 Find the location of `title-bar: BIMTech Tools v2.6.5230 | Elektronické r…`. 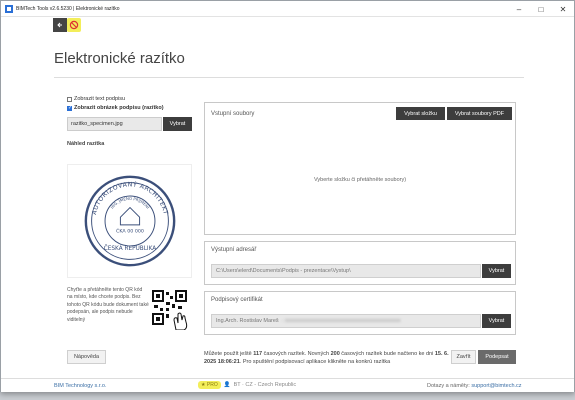

title-bar: BIMTech Tools v2.6.5230 | Elektronické r… is located at coordinates (287, 9).